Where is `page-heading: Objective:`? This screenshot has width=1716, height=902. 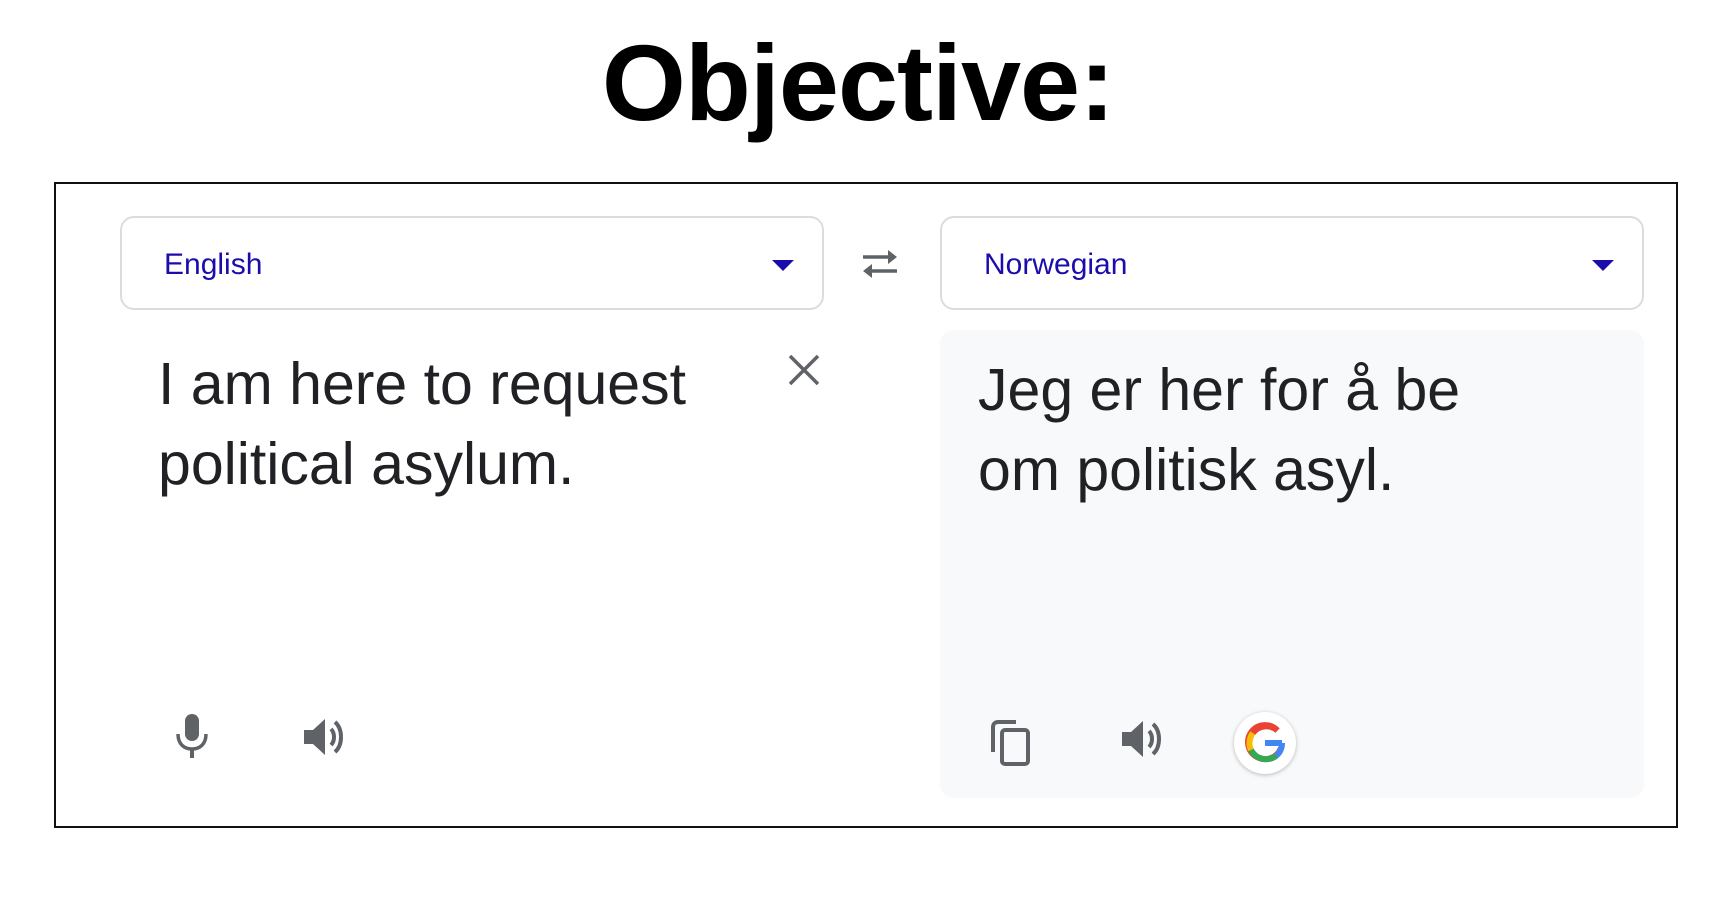 page-heading: Objective: is located at coordinates (858, 82).